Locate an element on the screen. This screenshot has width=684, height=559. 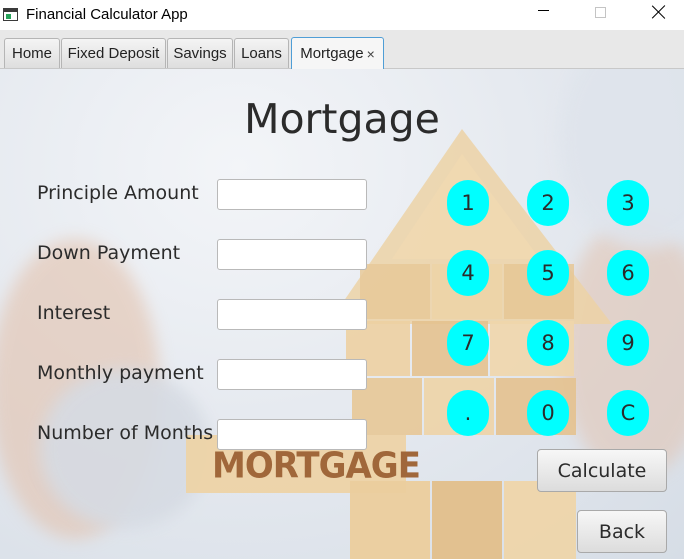
close-icon is located at coordinates (659, 12).